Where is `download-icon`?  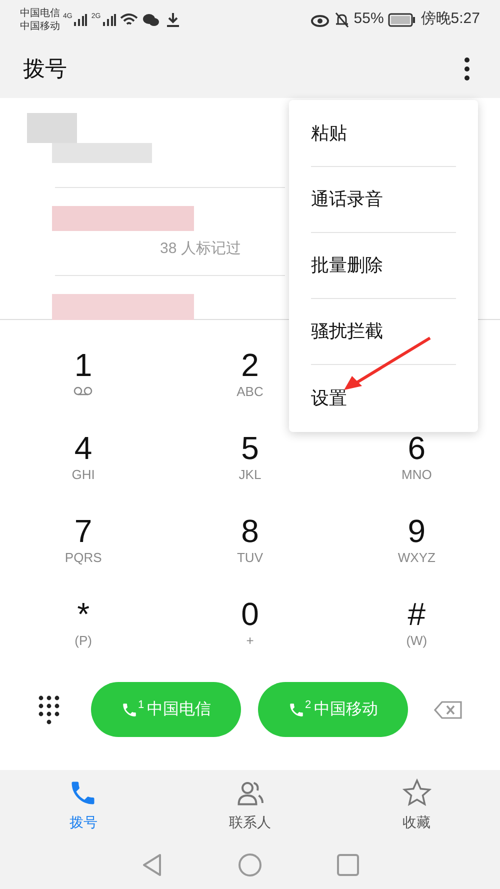
download-icon is located at coordinates (173, 20).